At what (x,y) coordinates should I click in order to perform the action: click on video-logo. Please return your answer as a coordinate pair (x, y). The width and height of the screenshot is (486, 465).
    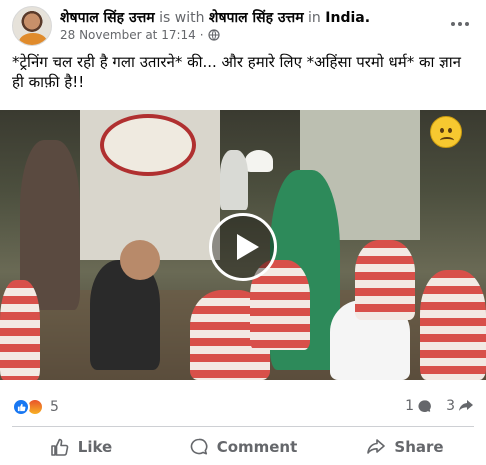
    Looking at the image, I should click on (148, 145).